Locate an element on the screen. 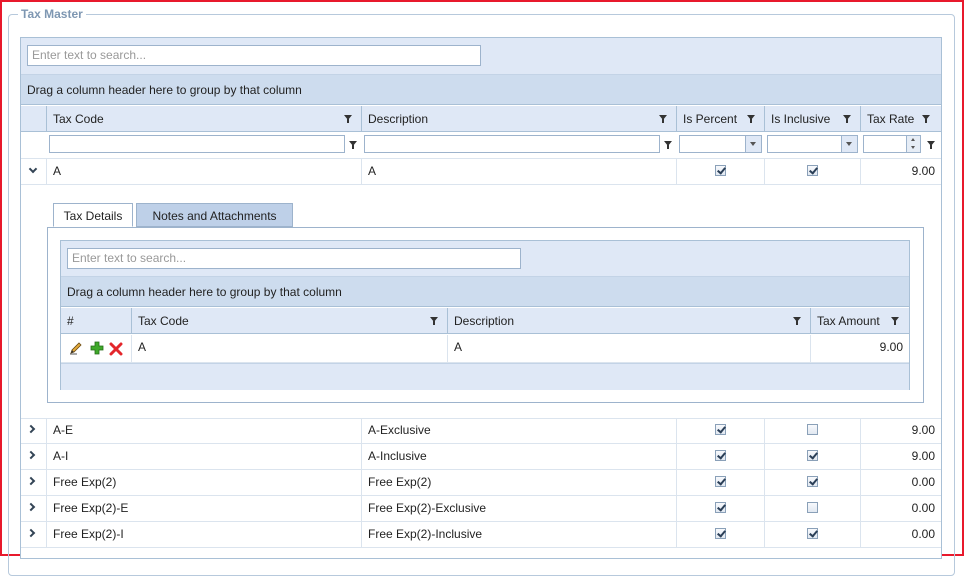 The height and width of the screenshot is (576, 964). sub-header-tax-amount: Tax Amount is located at coordinates (860, 321).